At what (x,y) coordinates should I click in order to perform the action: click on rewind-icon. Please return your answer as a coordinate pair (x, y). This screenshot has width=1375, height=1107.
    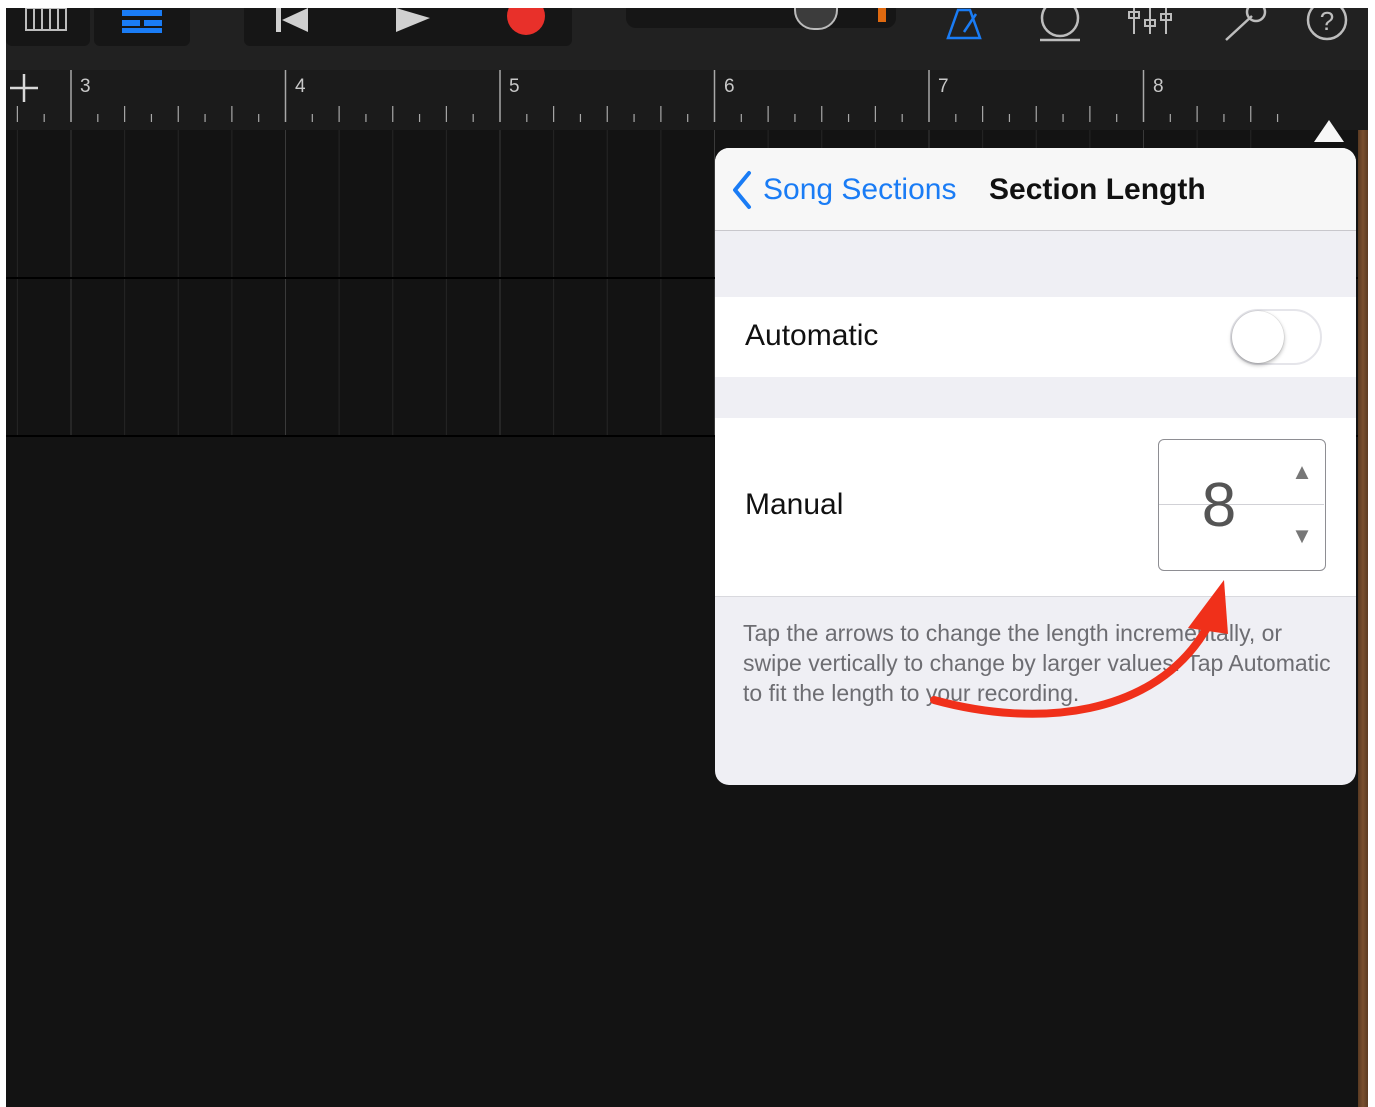
    Looking at the image, I should click on (292, 21).